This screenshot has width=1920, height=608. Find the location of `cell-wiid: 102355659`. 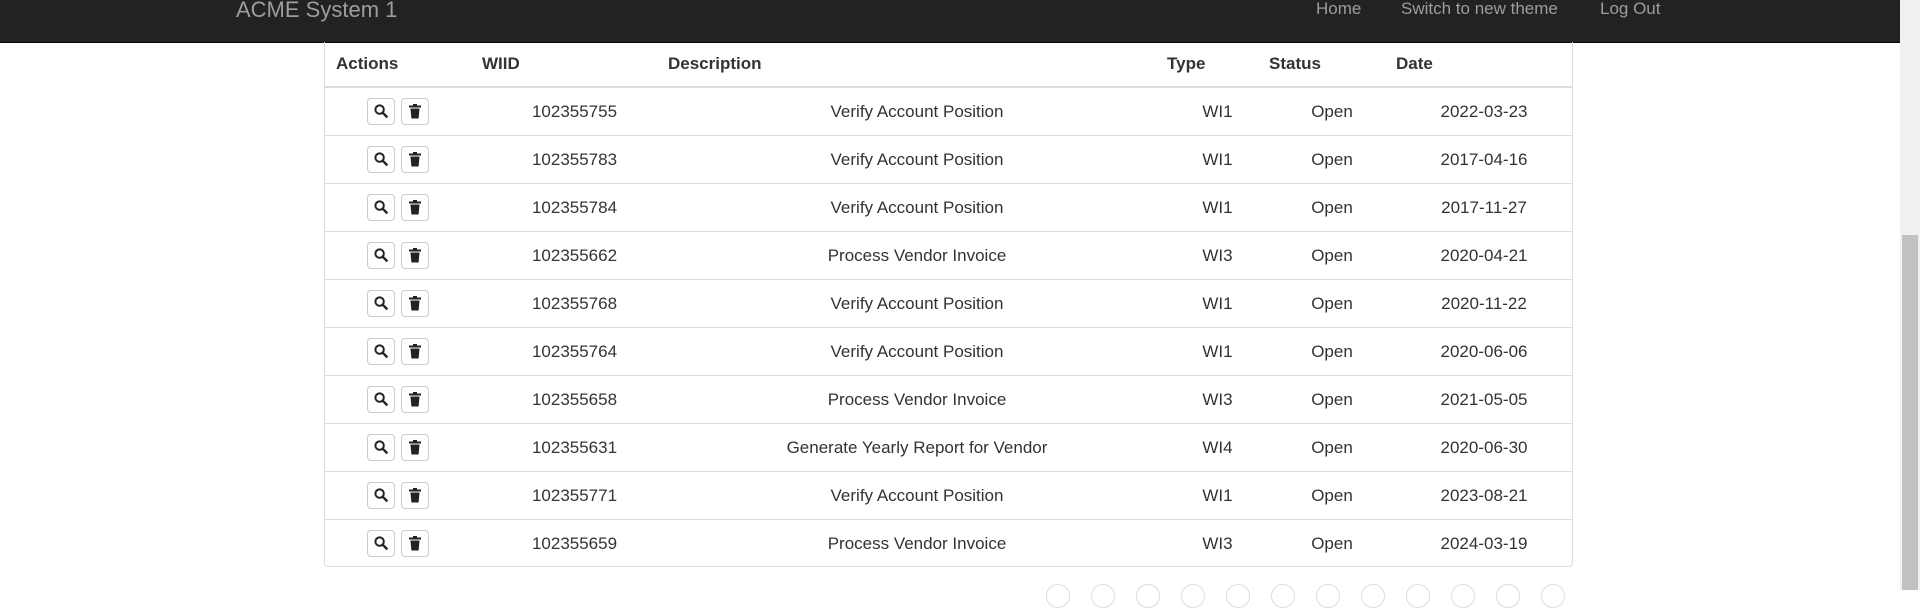

cell-wiid: 102355659 is located at coordinates (574, 543).